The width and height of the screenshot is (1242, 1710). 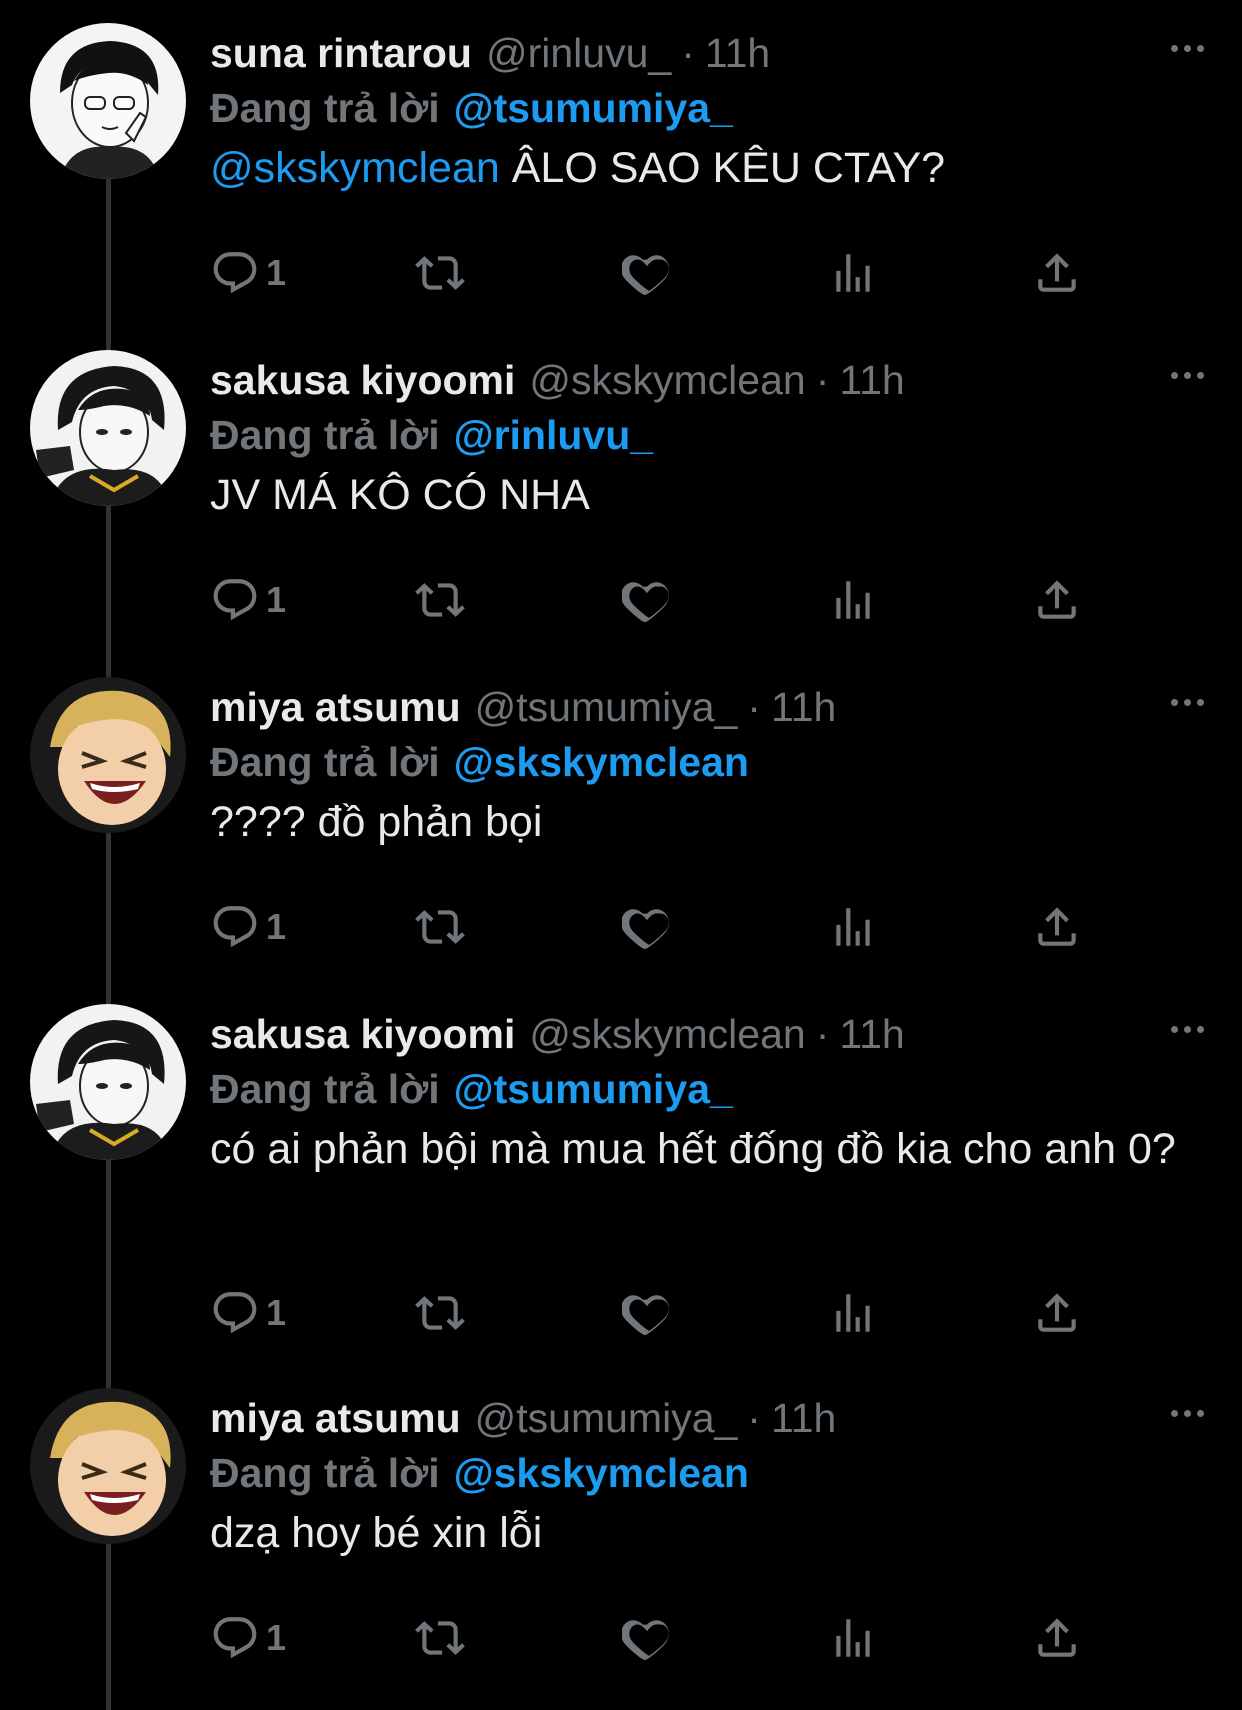 What do you see at coordinates (355, 168) in the screenshot?
I see `mention-link: @skskymclean` at bounding box center [355, 168].